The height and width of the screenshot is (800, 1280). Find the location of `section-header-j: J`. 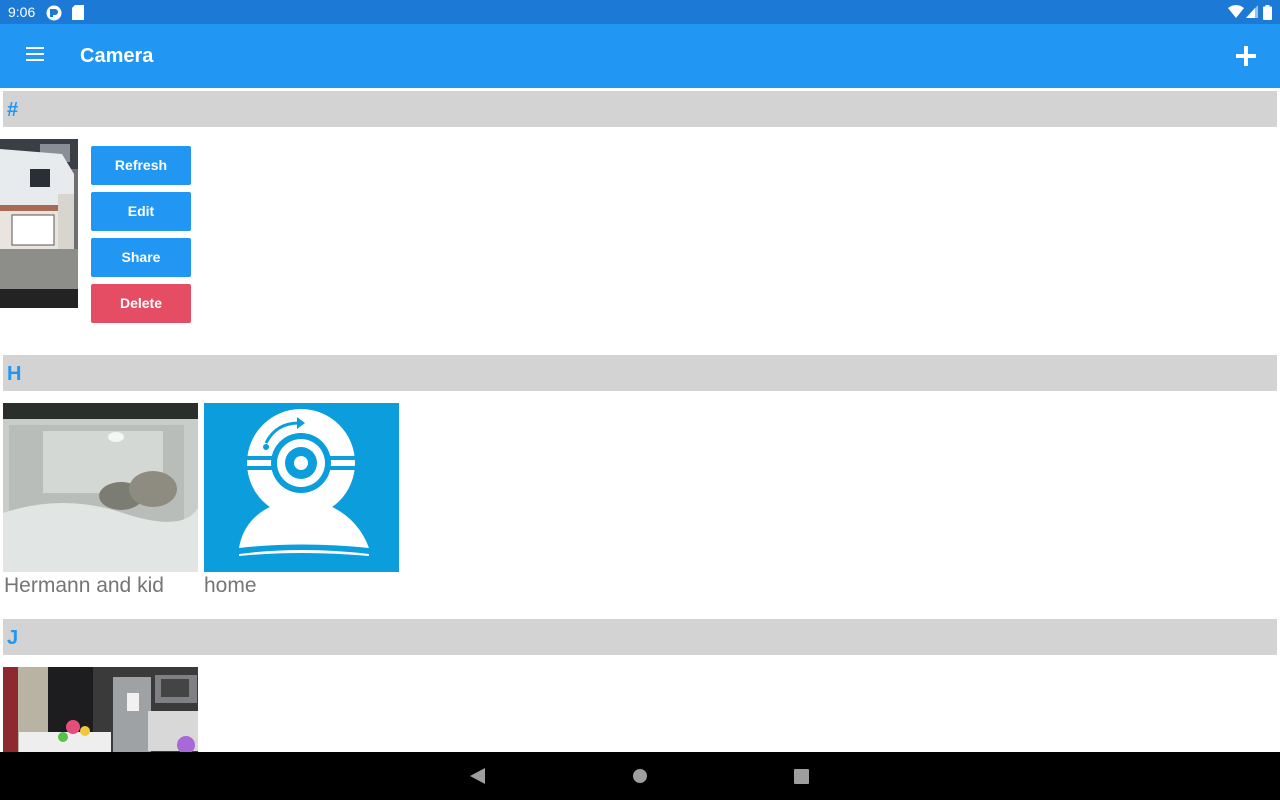

section-header-j: J is located at coordinates (640, 637).